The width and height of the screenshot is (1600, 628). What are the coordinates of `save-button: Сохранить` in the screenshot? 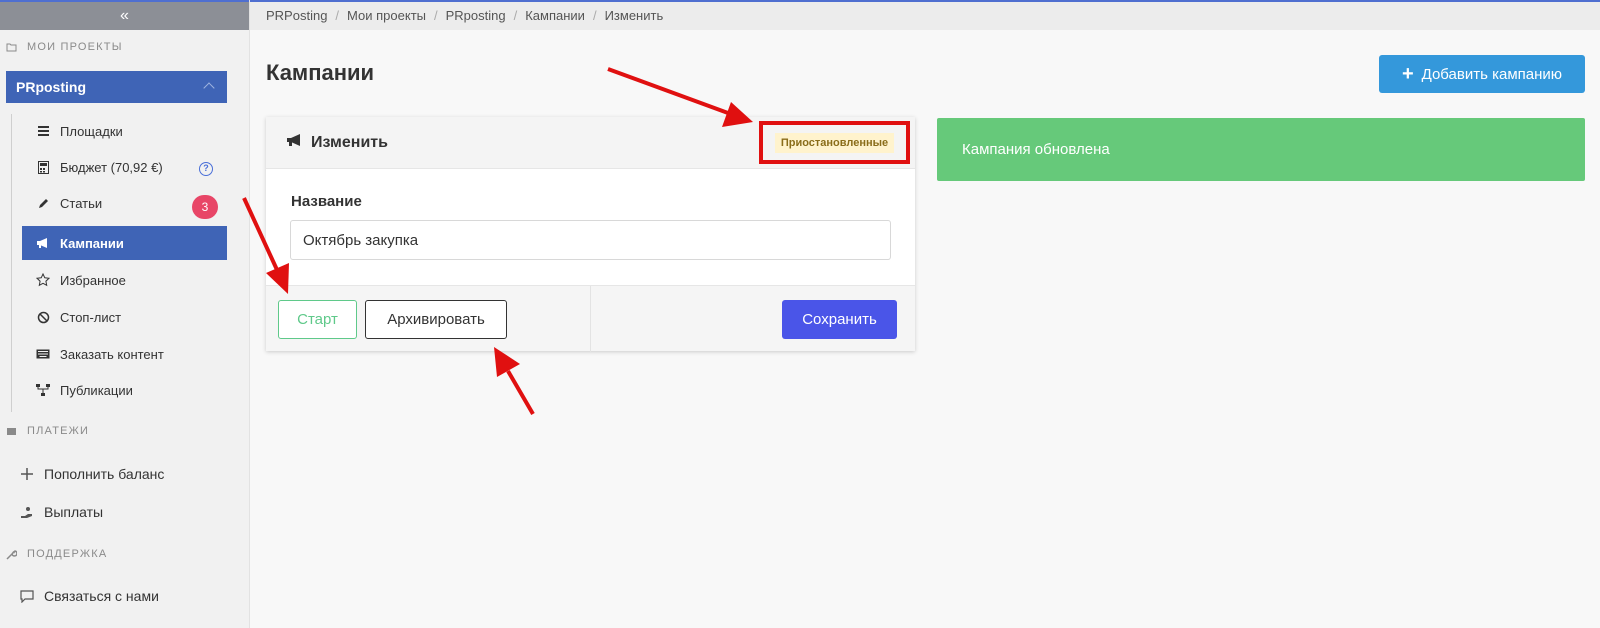 It's located at (839, 319).